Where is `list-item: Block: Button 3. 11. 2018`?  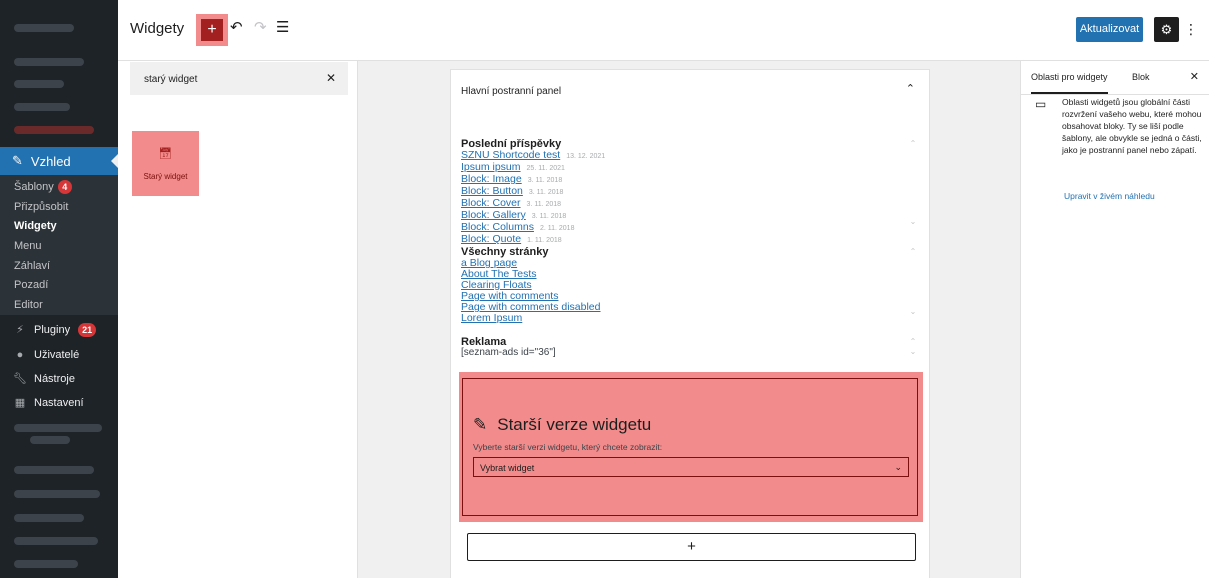
list-item: Block: Button 3. 11. 2018 is located at coordinates (512, 191).